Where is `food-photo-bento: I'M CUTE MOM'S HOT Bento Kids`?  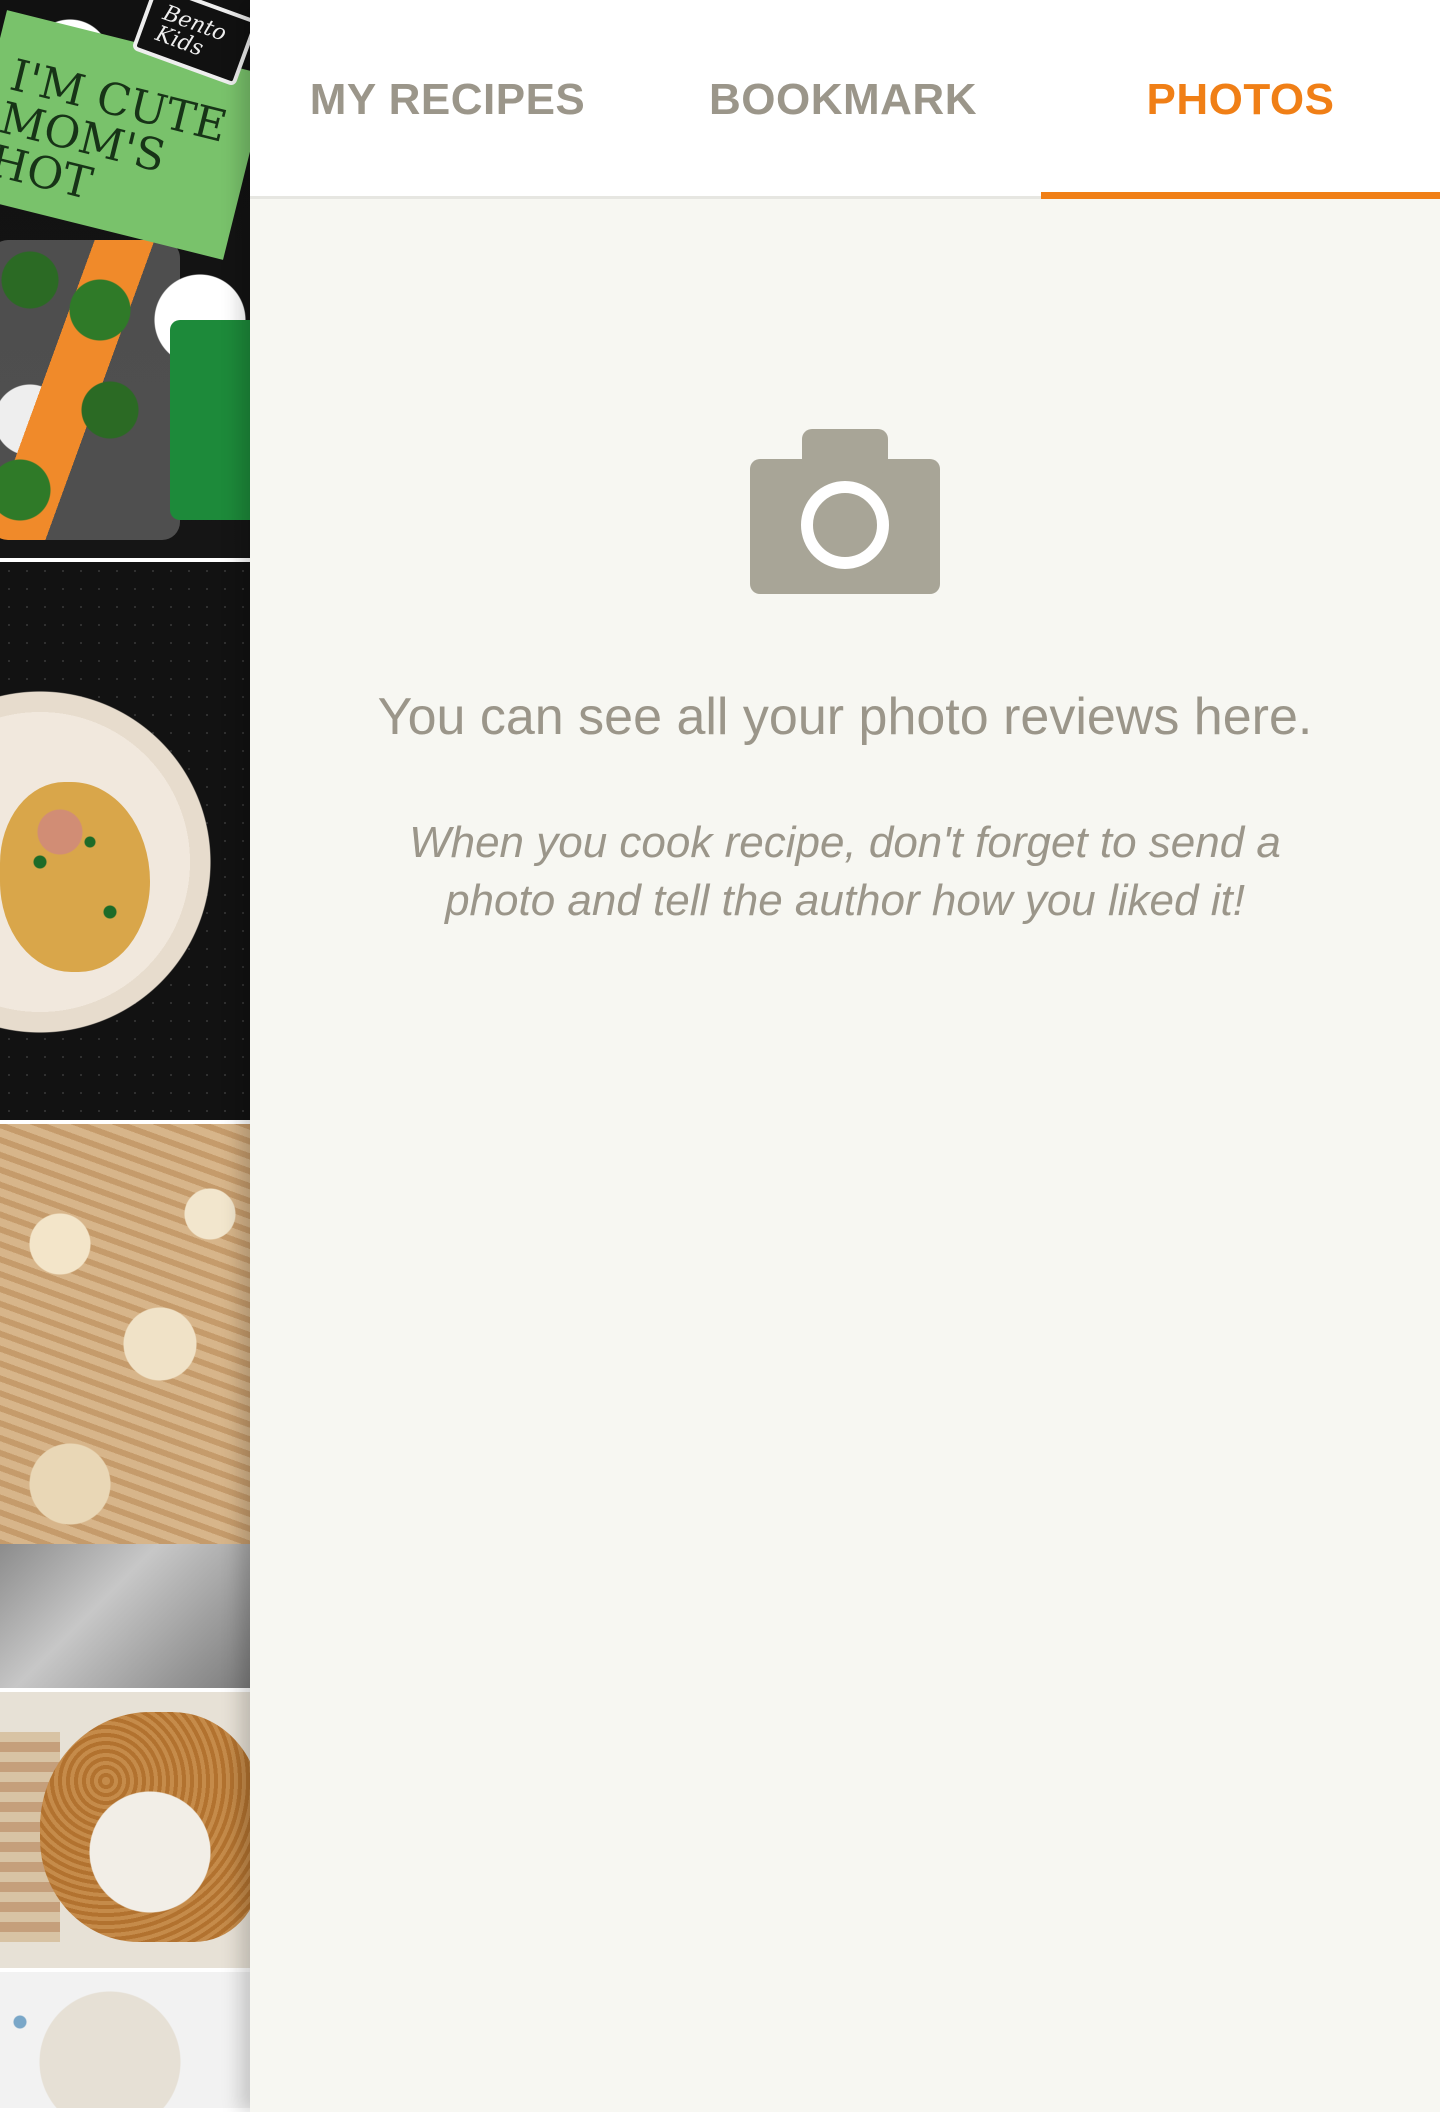 food-photo-bento: I'M CUTE MOM'S HOT Bento Kids is located at coordinates (125, 281).